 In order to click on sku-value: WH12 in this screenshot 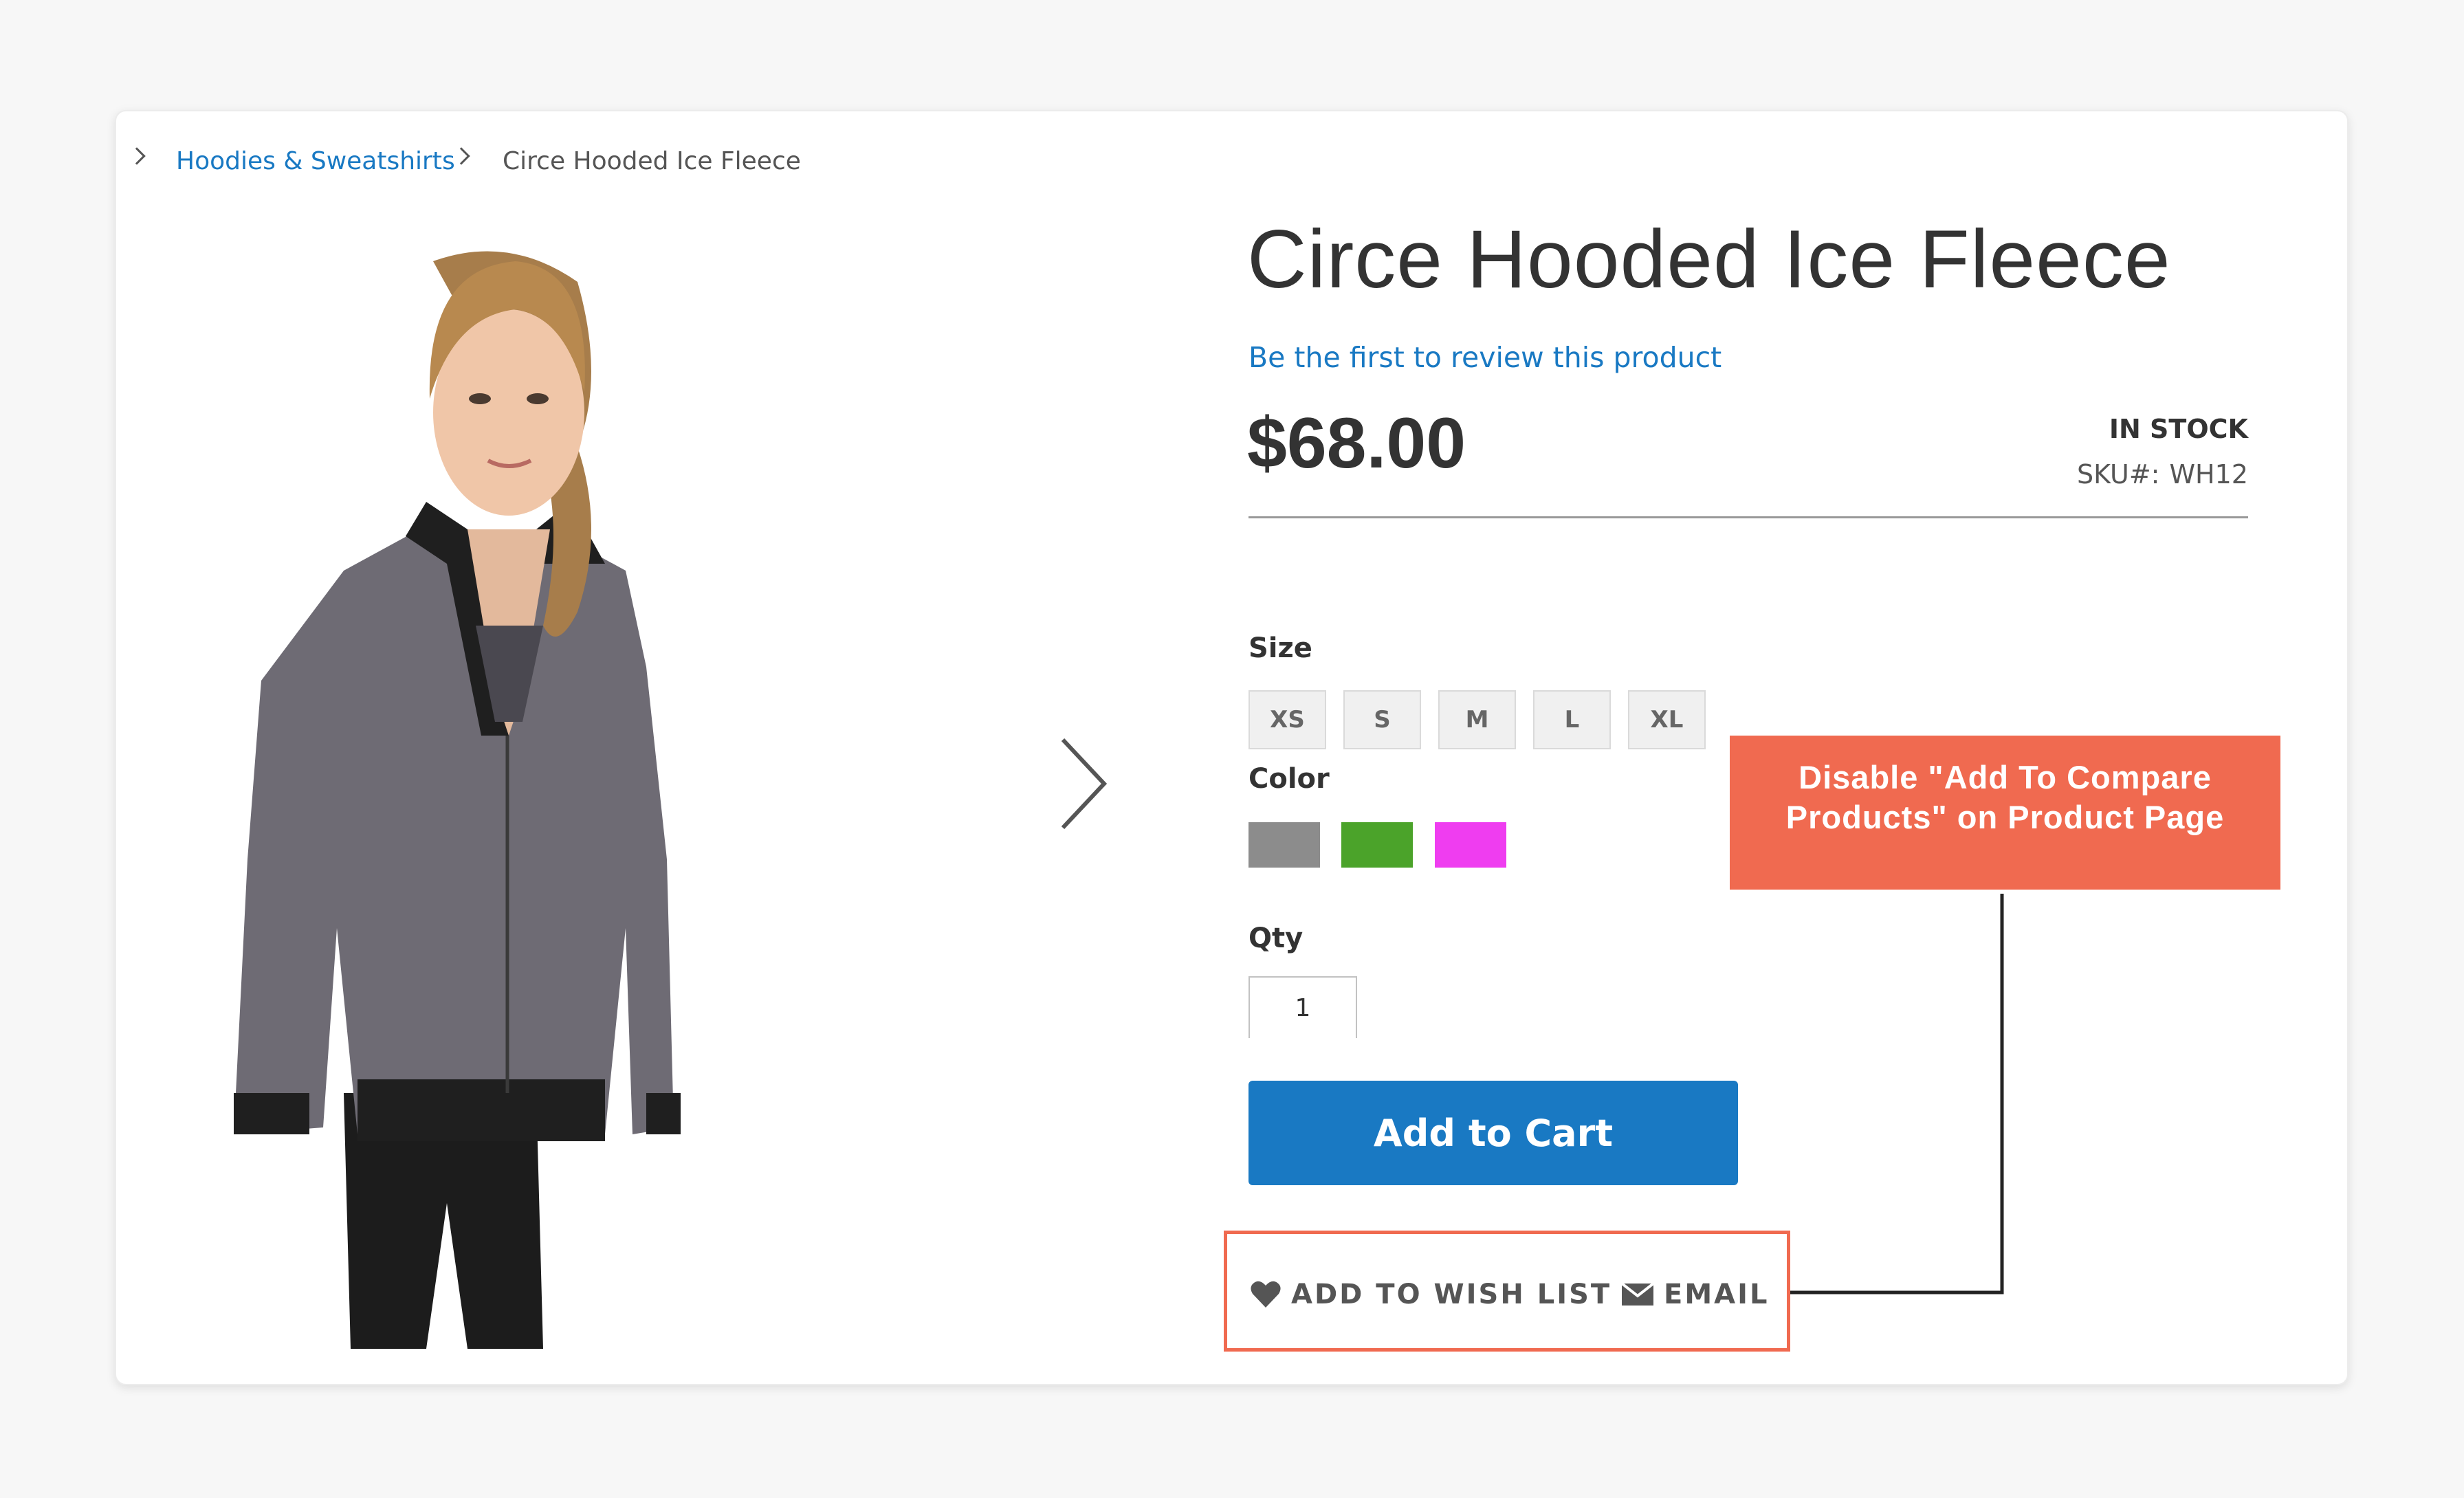, I will do `click(2208, 474)`.